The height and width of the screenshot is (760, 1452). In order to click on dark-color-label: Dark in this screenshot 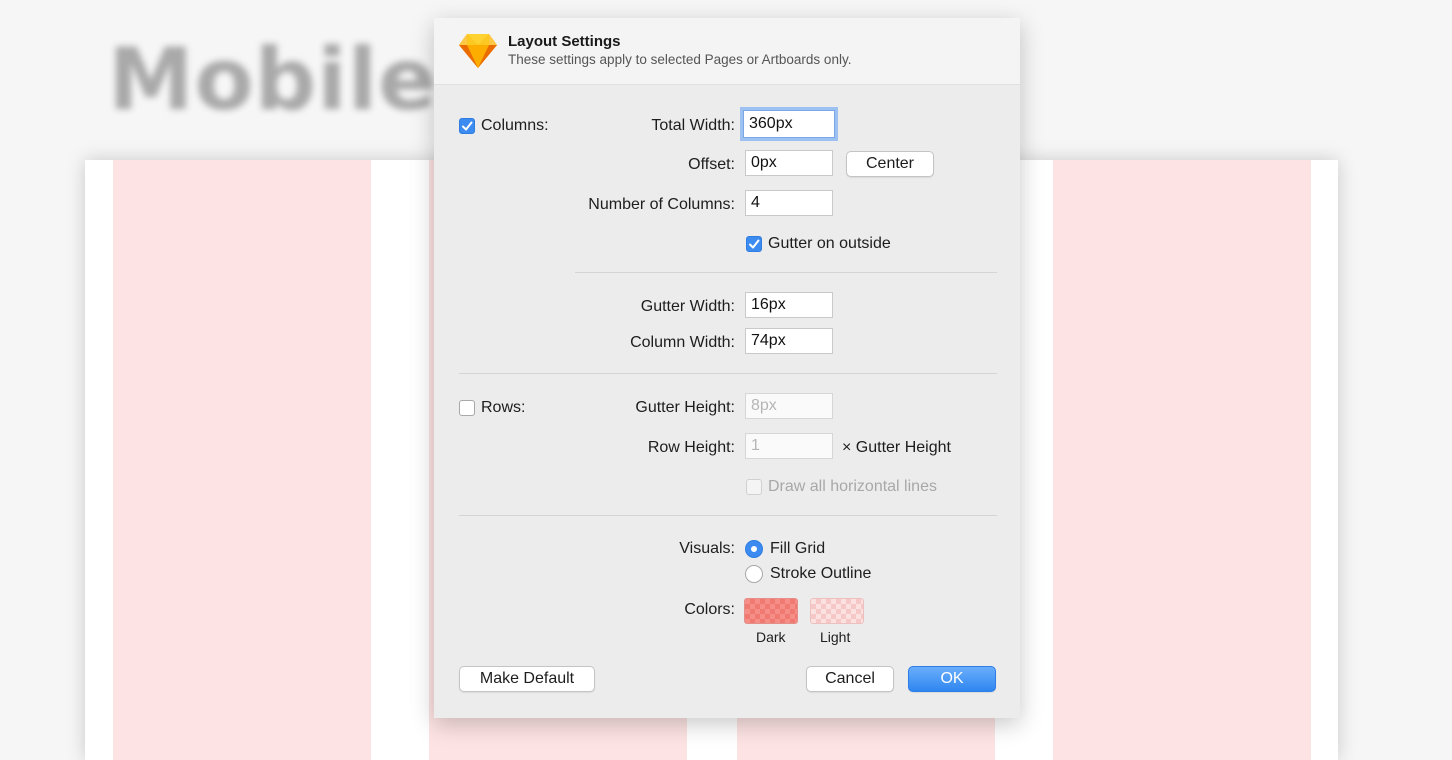, I will do `click(771, 637)`.